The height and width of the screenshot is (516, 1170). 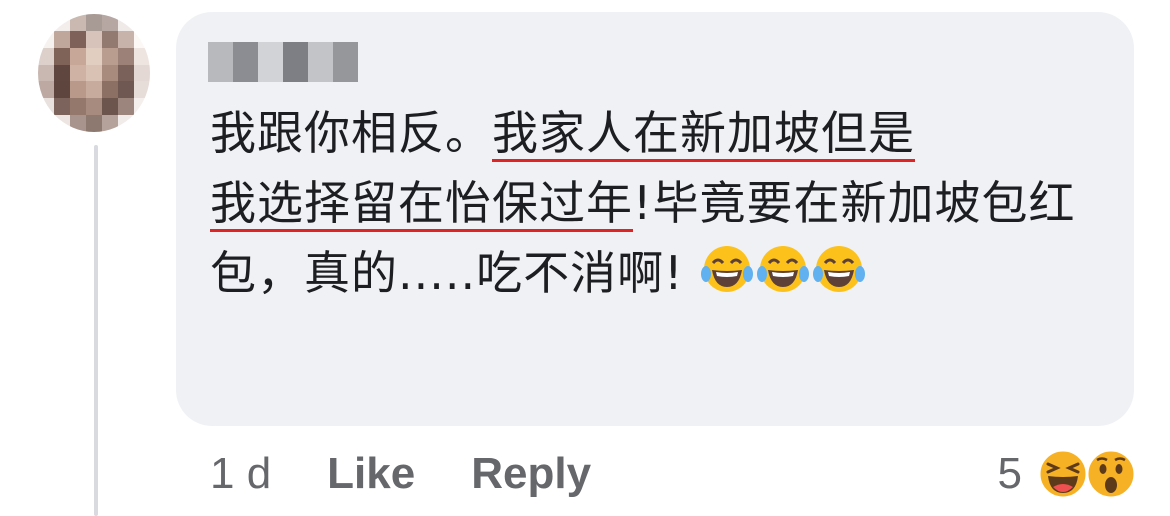 I want to click on comment-text-part: 我跟你相反。, so click(x=351, y=133).